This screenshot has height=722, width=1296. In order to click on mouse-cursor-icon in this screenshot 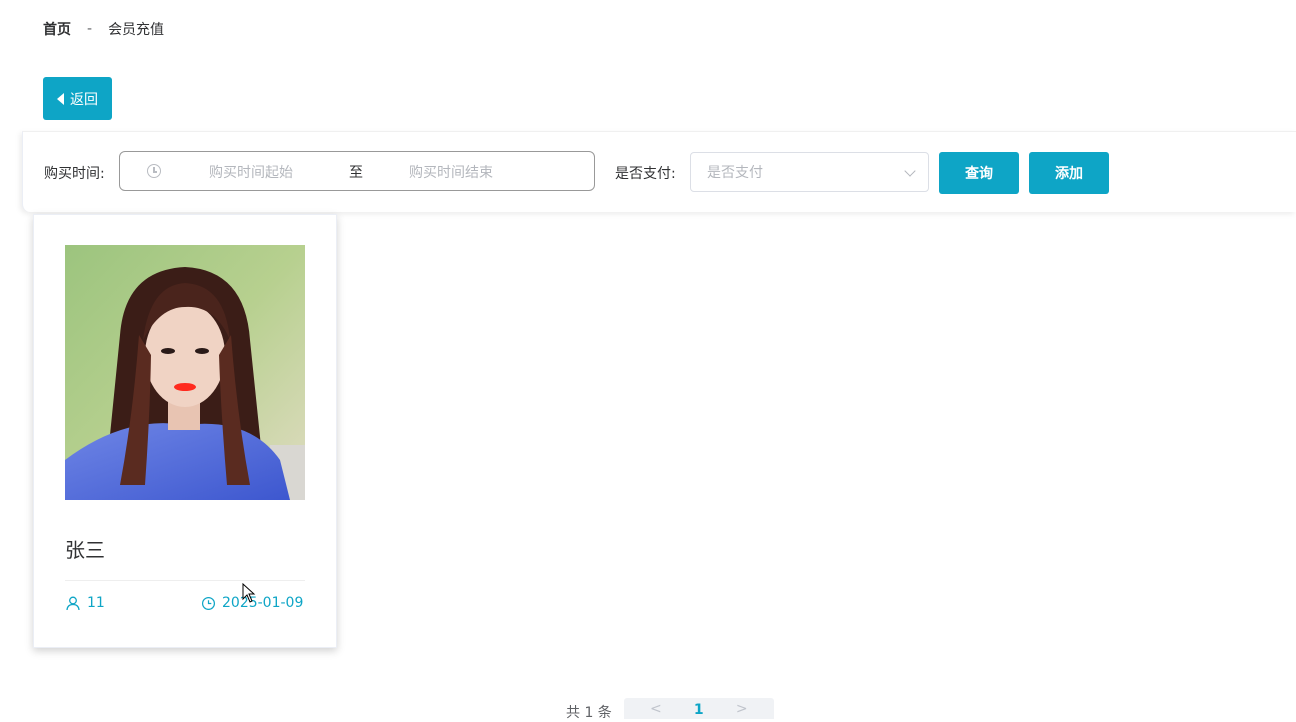, I will do `click(249, 594)`.